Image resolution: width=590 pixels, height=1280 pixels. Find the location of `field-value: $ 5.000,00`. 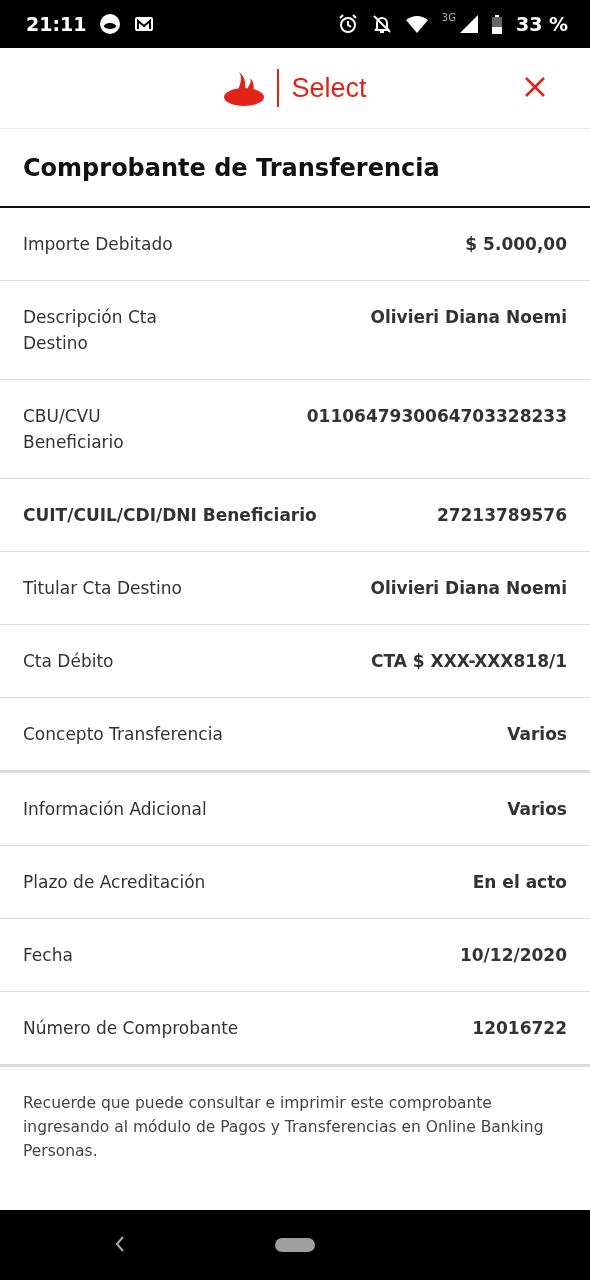

field-value: $ 5.000,00 is located at coordinates (516, 244).